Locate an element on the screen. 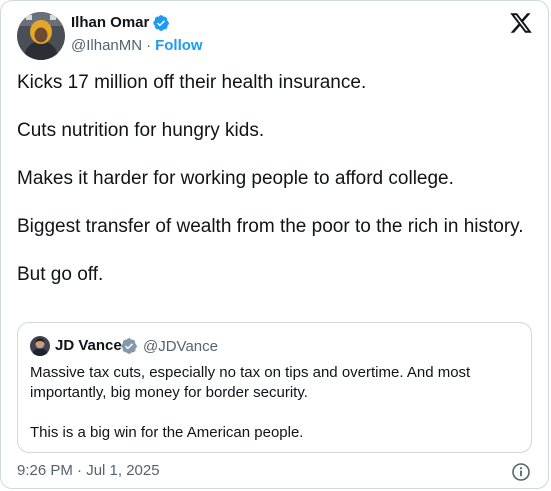 The width and height of the screenshot is (551, 491). follow-link: Follow is located at coordinates (179, 45).